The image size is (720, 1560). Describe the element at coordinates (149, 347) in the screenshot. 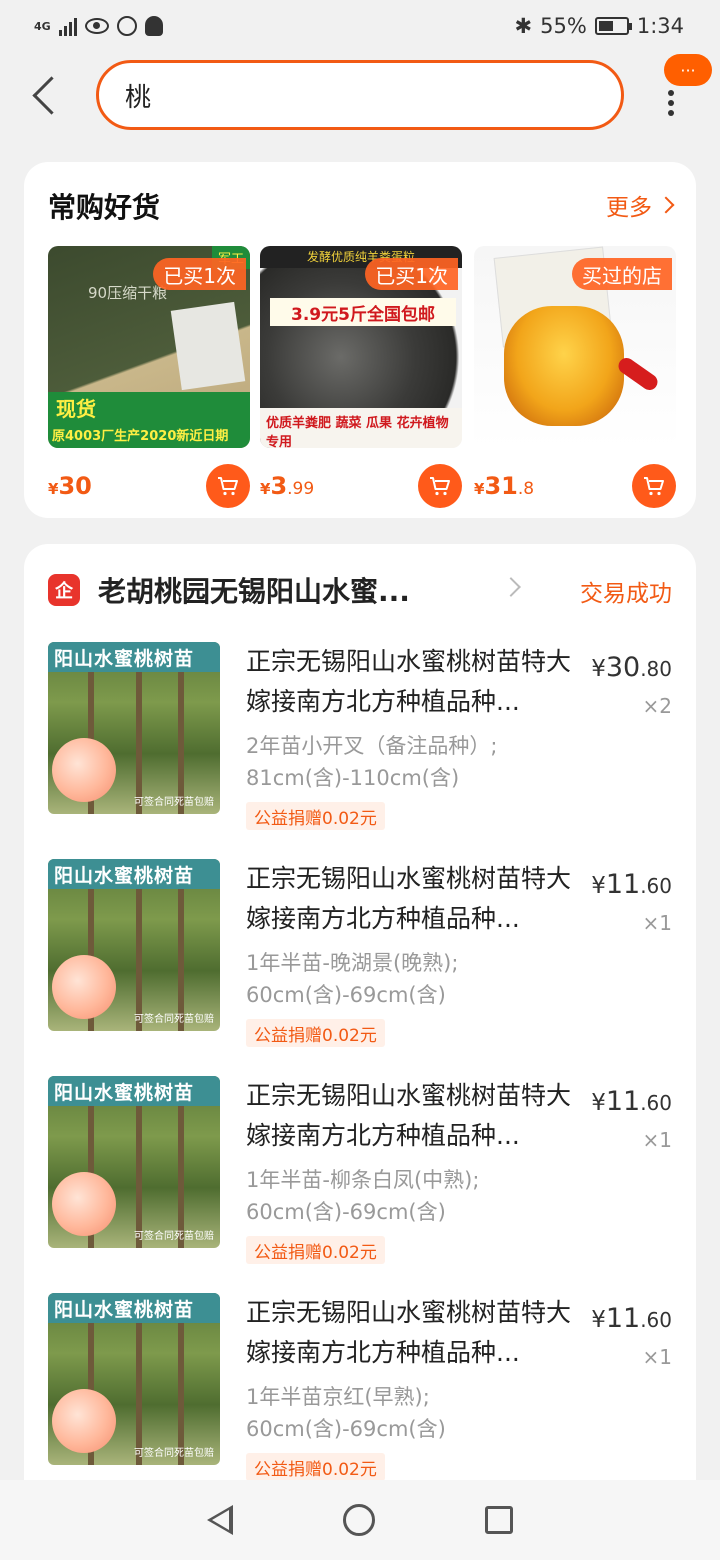

I see `product-image: 军工 90压缩干粮 现货 原4003厂生产2020新近日期 已买1次` at that location.